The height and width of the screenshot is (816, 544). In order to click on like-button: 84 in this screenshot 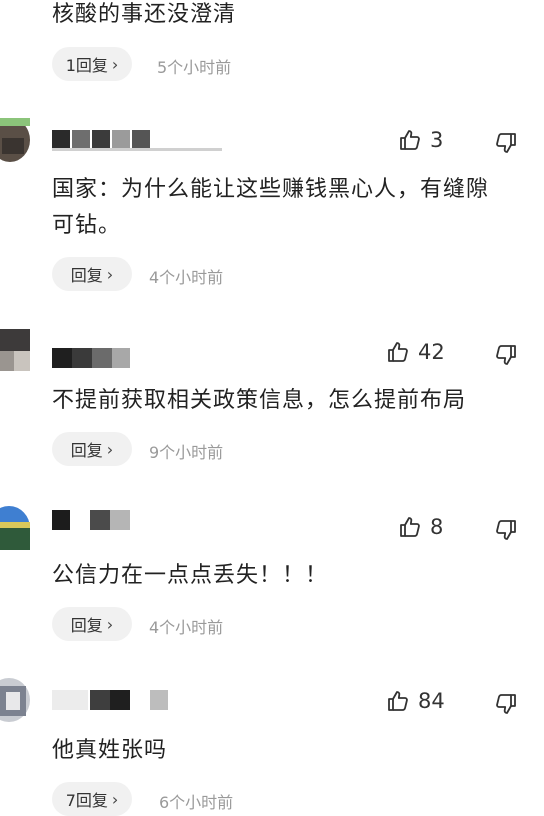, I will do `click(415, 701)`.